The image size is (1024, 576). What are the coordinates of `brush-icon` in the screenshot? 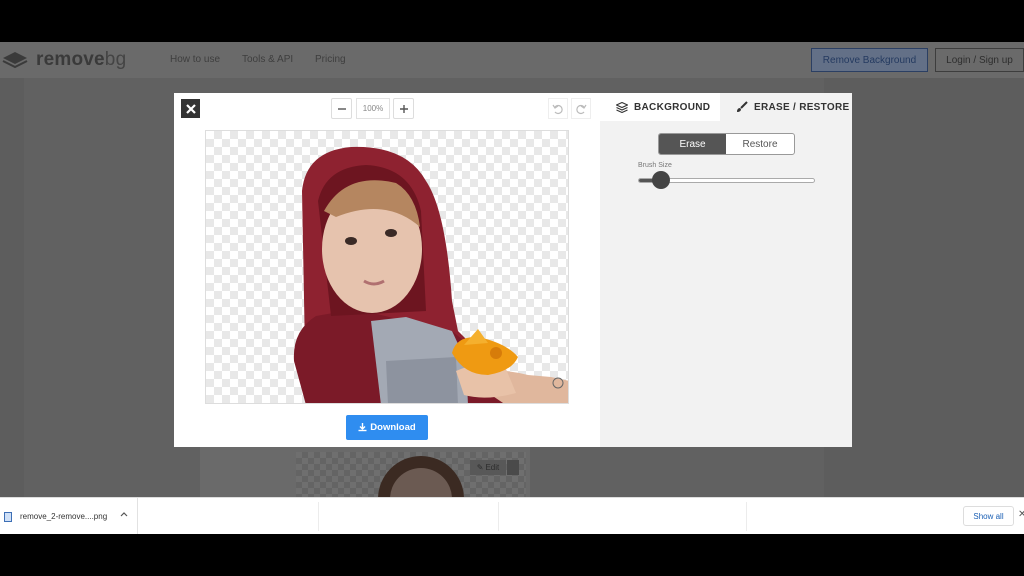 It's located at (742, 106).